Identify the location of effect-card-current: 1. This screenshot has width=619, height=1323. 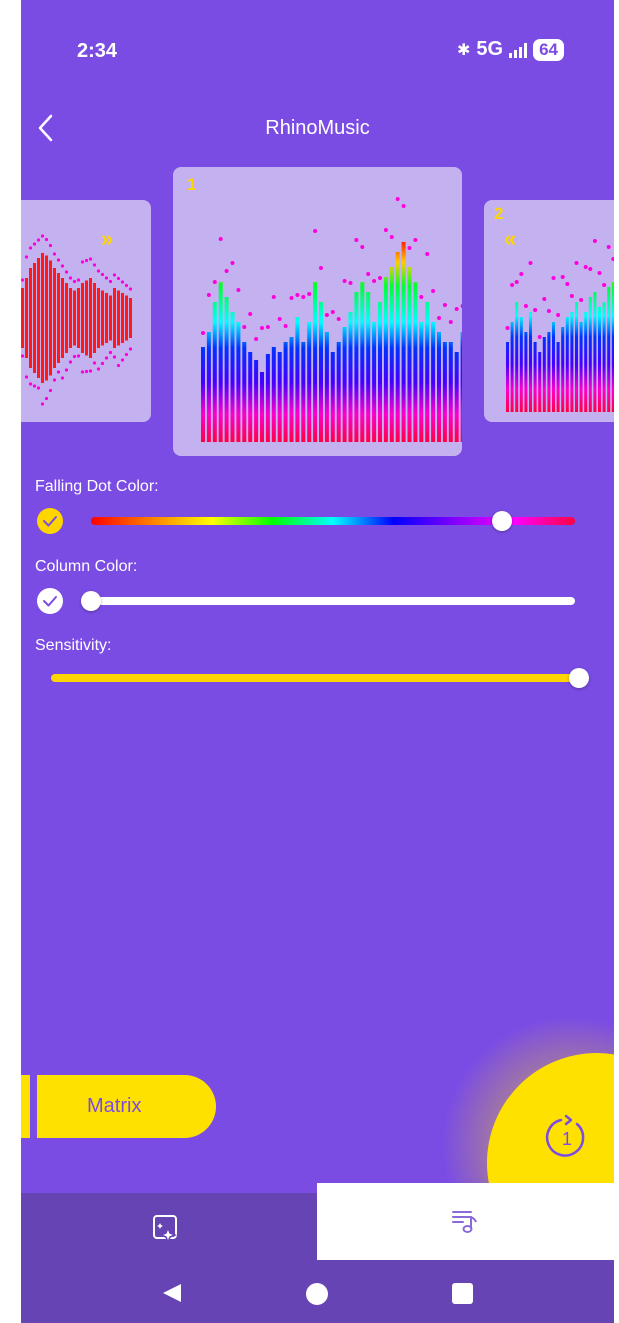
(317, 311).